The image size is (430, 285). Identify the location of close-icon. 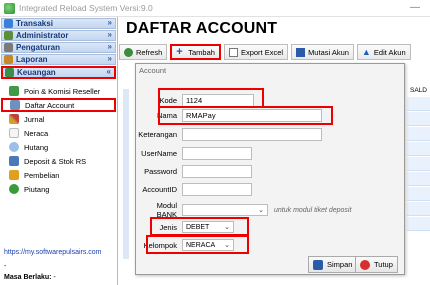
(365, 264).